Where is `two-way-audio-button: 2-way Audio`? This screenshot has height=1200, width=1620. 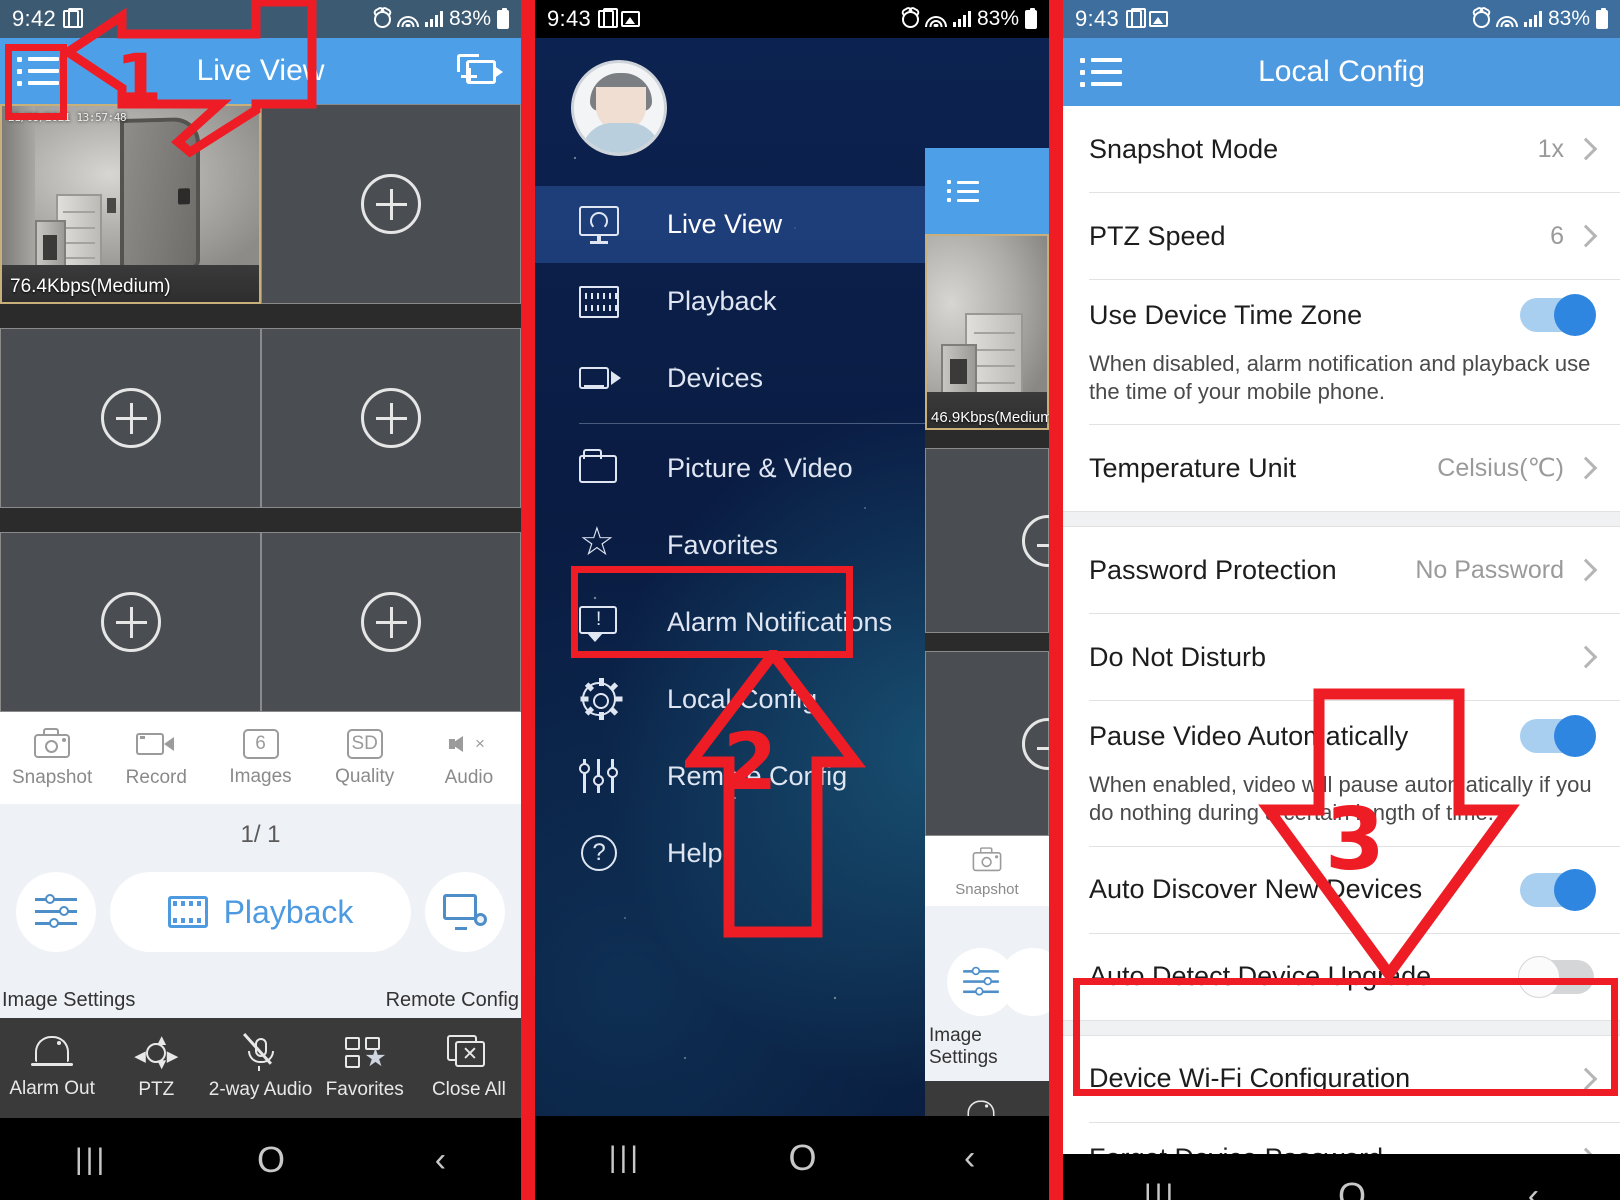 two-way-audio-button: 2-way Audio is located at coordinates (260, 1067).